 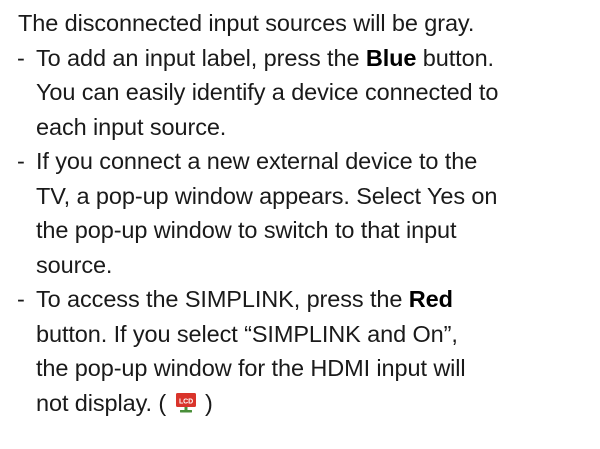 I want to click on bullet-text-segment: button., so click(x=455, y=57).